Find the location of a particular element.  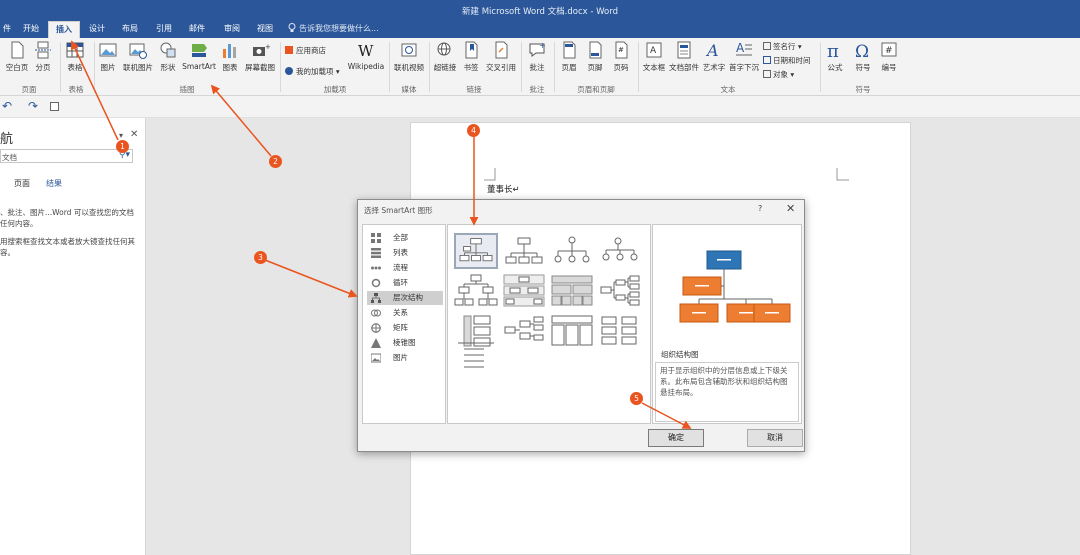

annotation-marker-4: 4 is located at coordinates (473, 130).